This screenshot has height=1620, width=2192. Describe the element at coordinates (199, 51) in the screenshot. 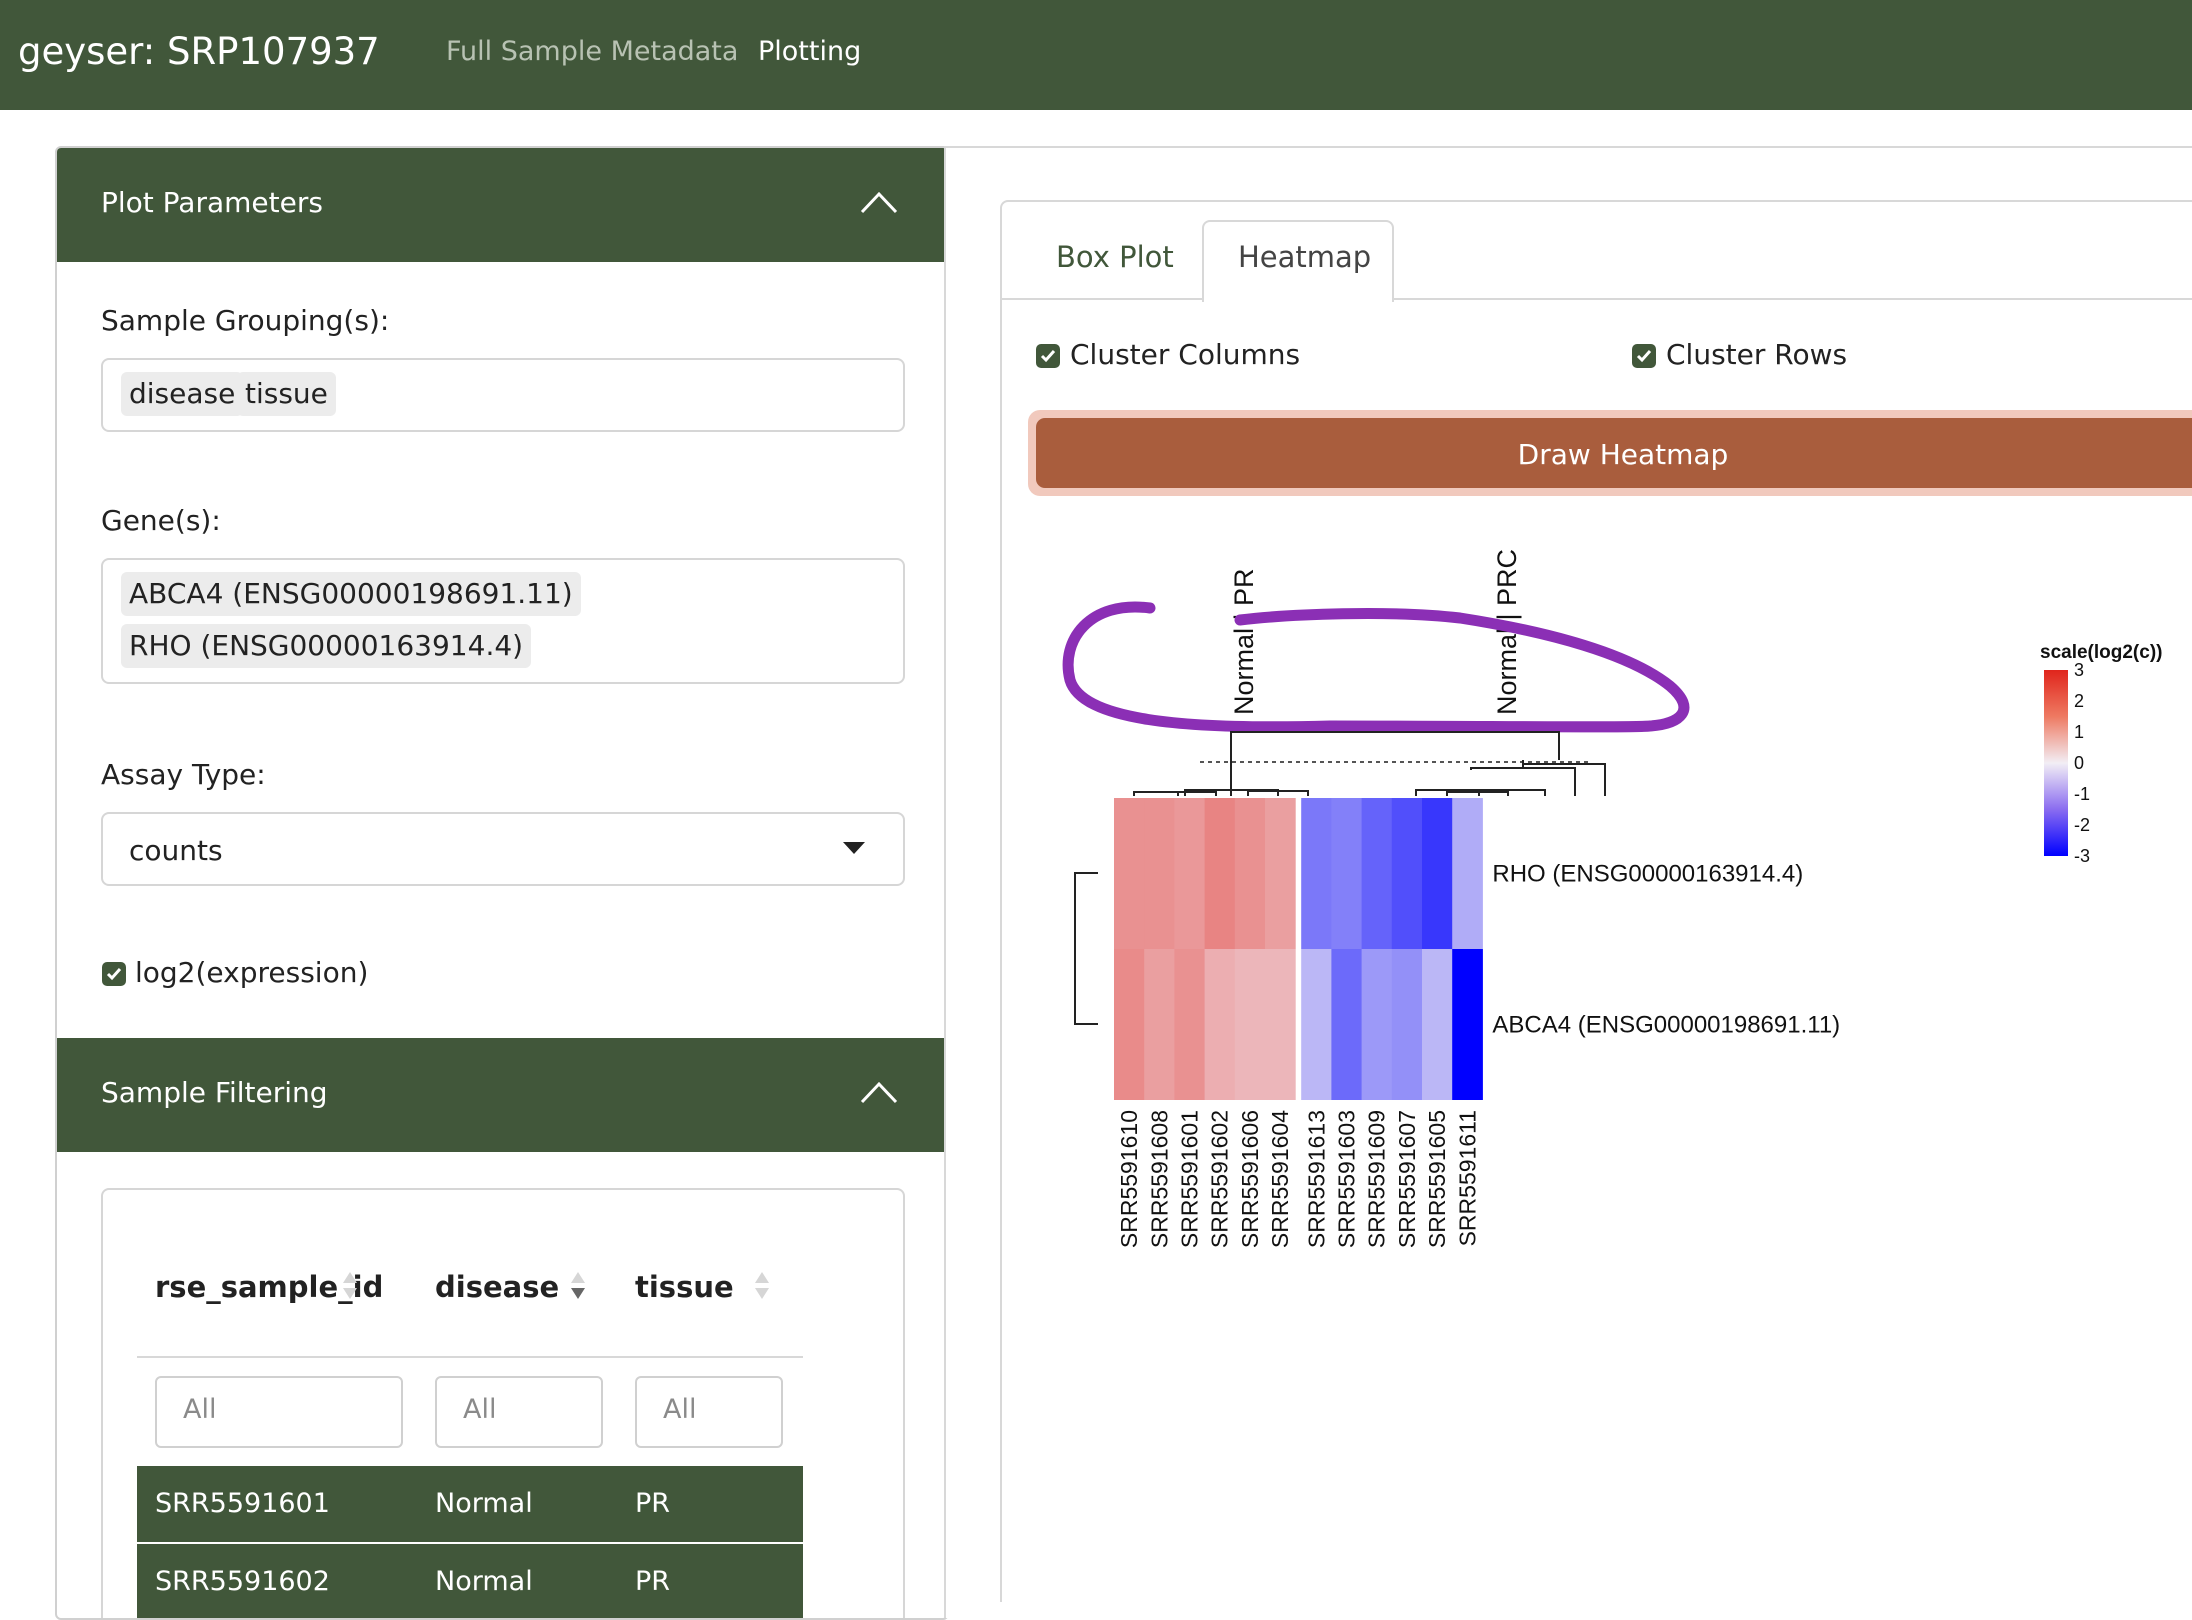

I see `app-title: geyser: SRP107937` at that location.